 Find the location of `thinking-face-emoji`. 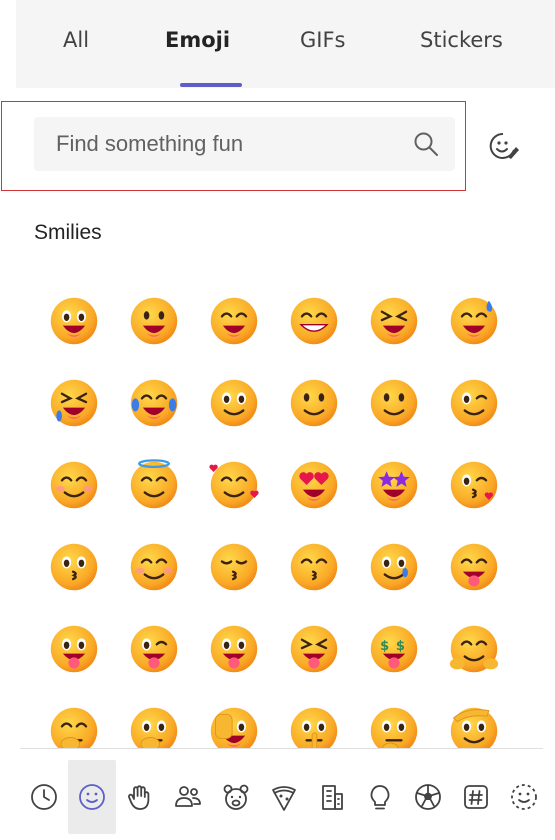

thinking-face-emoji is located at coordinates (394, 719).